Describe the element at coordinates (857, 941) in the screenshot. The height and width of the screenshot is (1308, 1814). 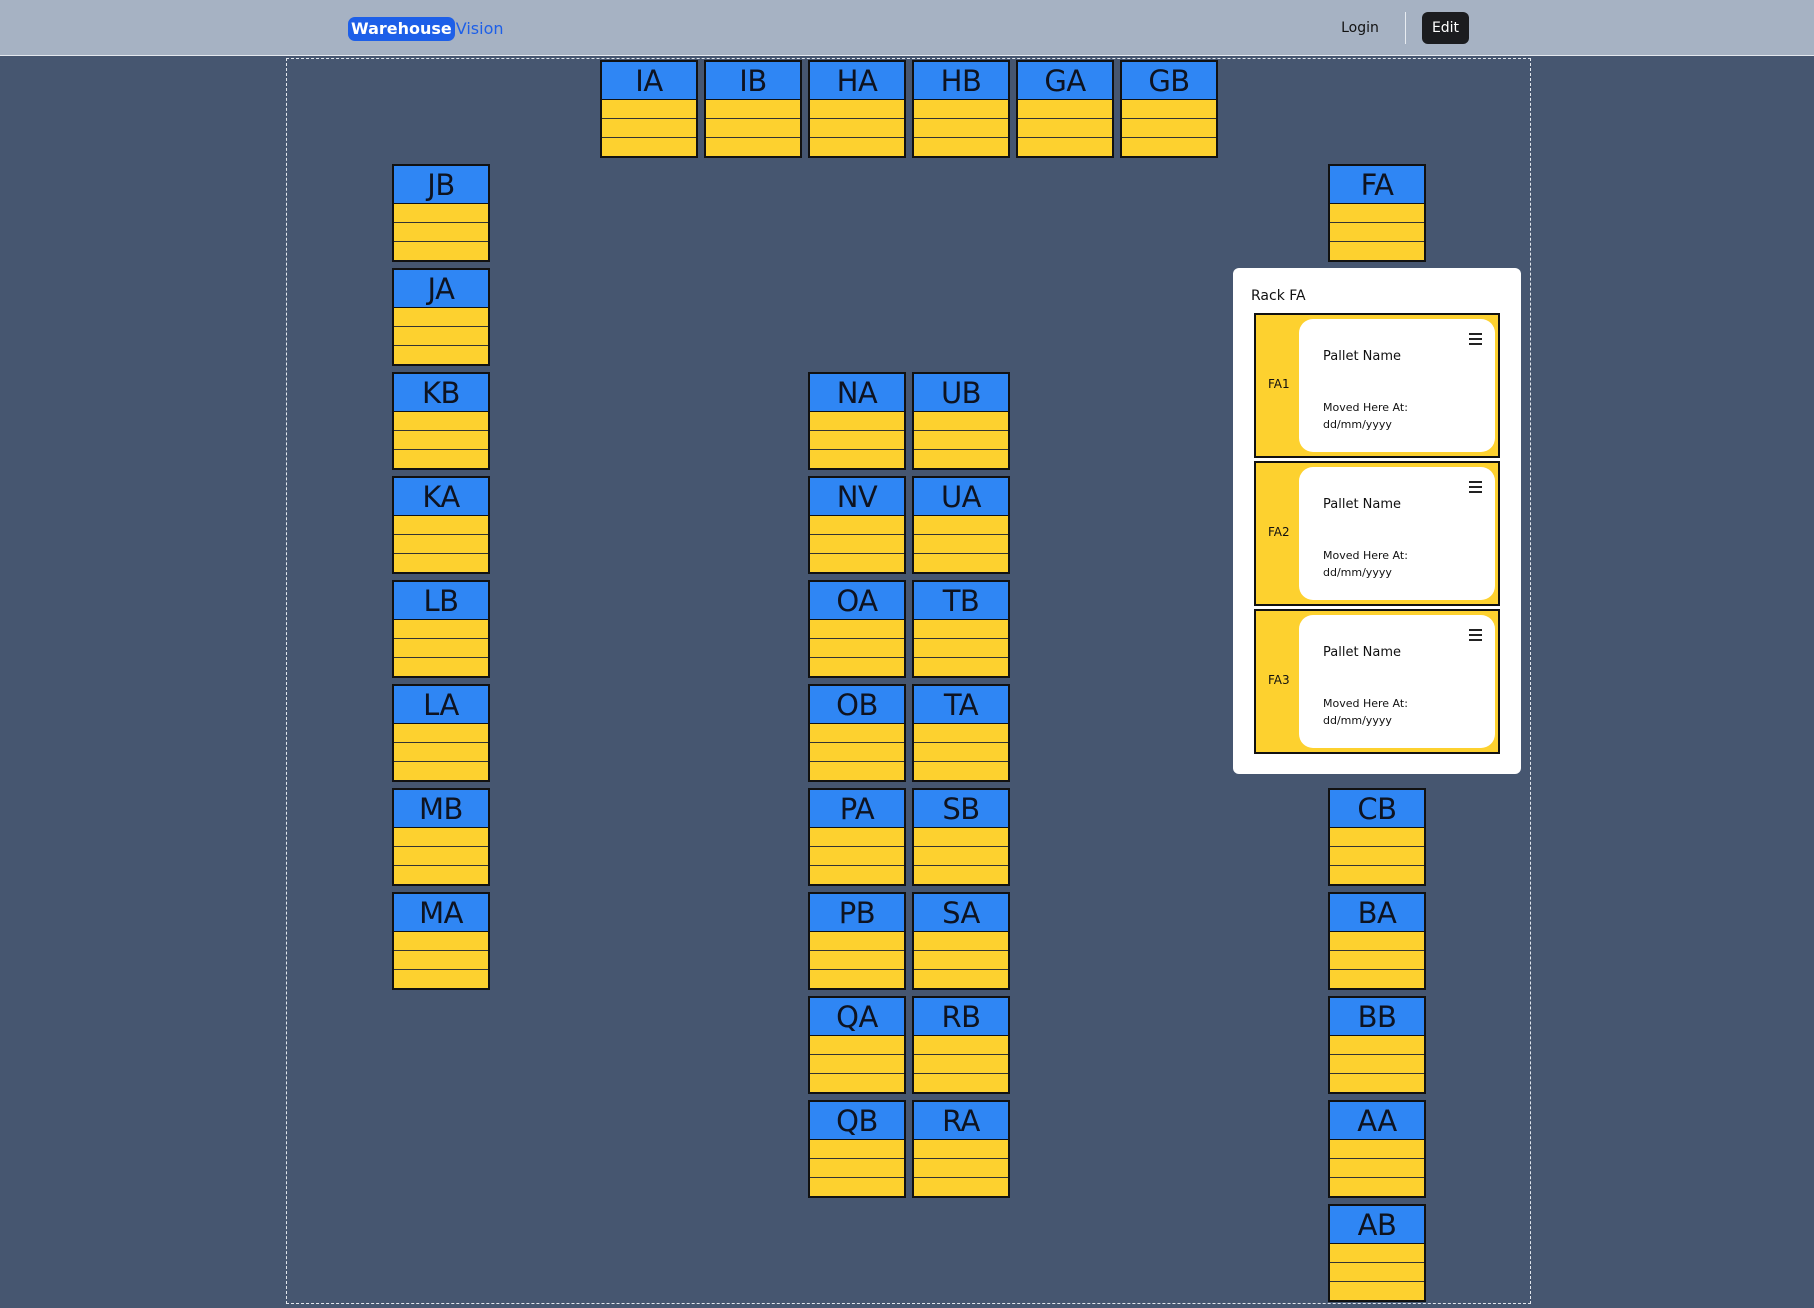
I see `rack-pb: PB` at that location.